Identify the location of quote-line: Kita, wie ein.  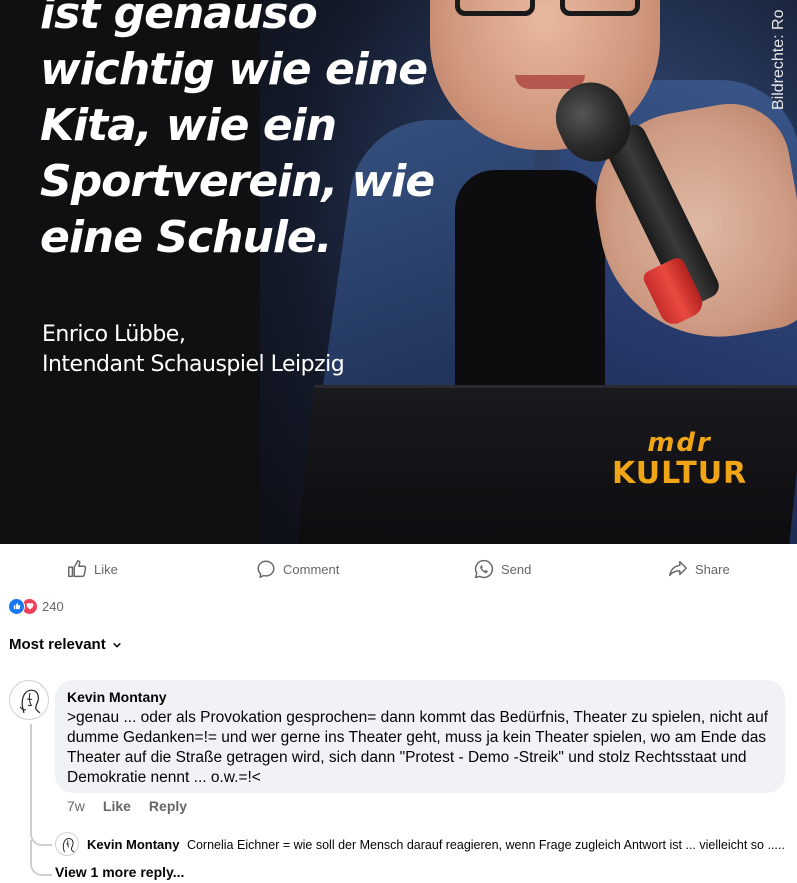
(188, 125).